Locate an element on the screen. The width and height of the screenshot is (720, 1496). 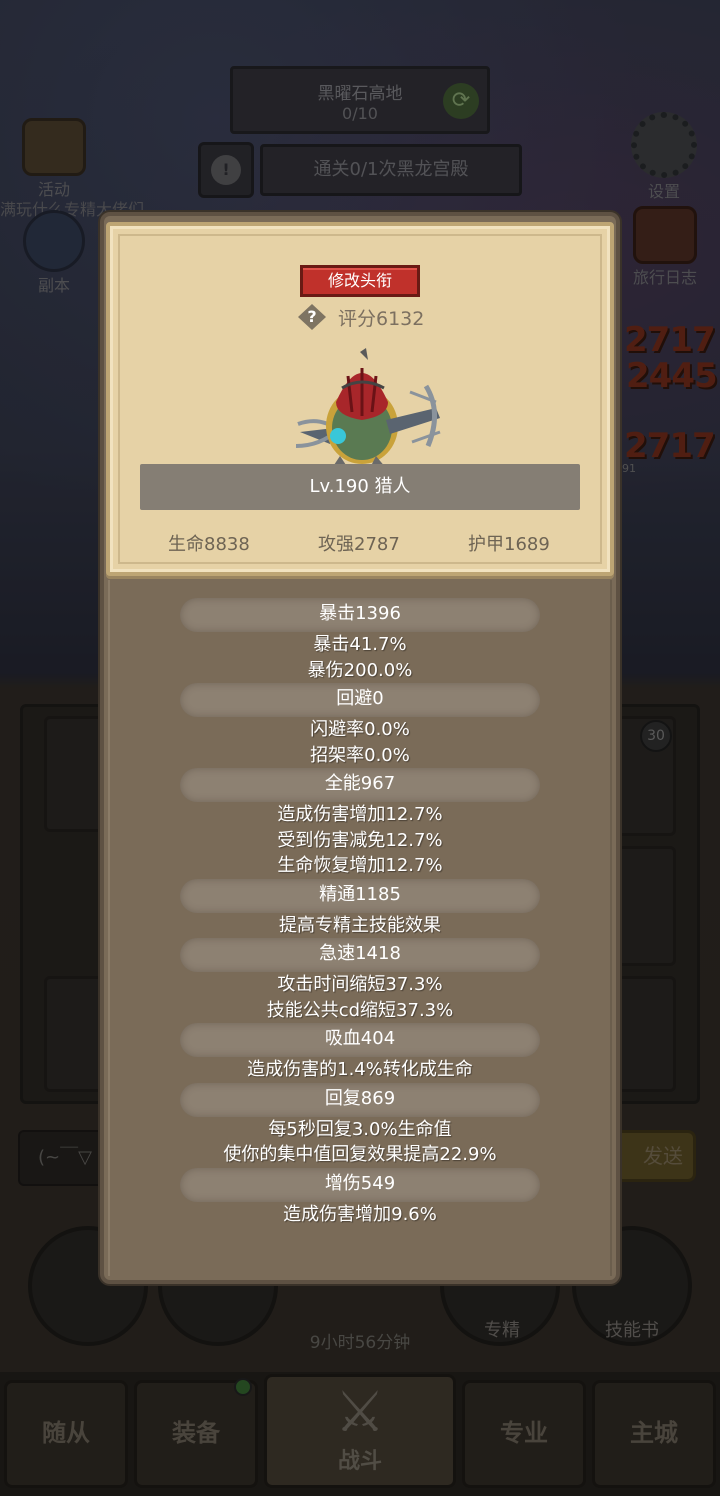
stat-detail: 每5秒回复3.0%生命值 is located at coordinates (360, 1129).